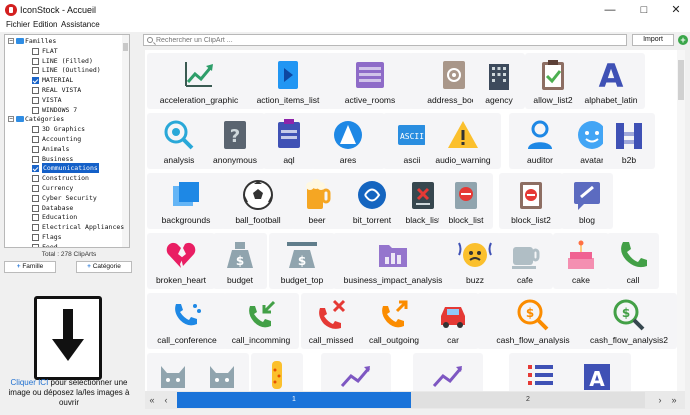 The image size is (690, 415). What do you see at coordinates (64, 41) in the screenshot?
I see `tree-group-families: − Familles` at bounding box center [64, 41].